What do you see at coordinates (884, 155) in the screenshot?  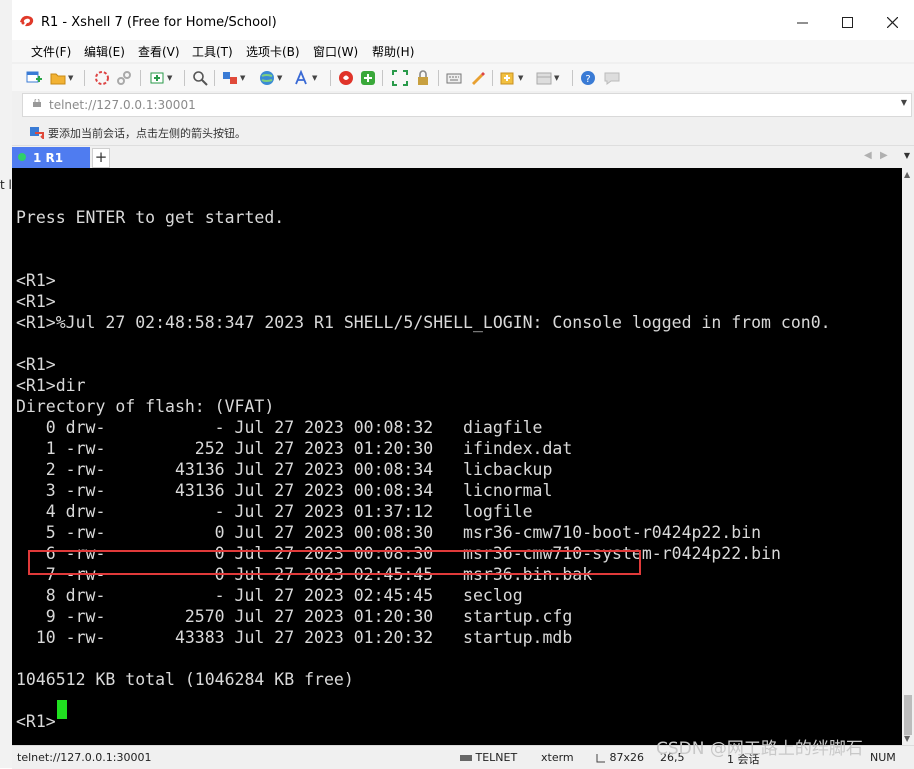 I see `tab-scroll-right-icon: ▶` at bounding box center [884, 155].